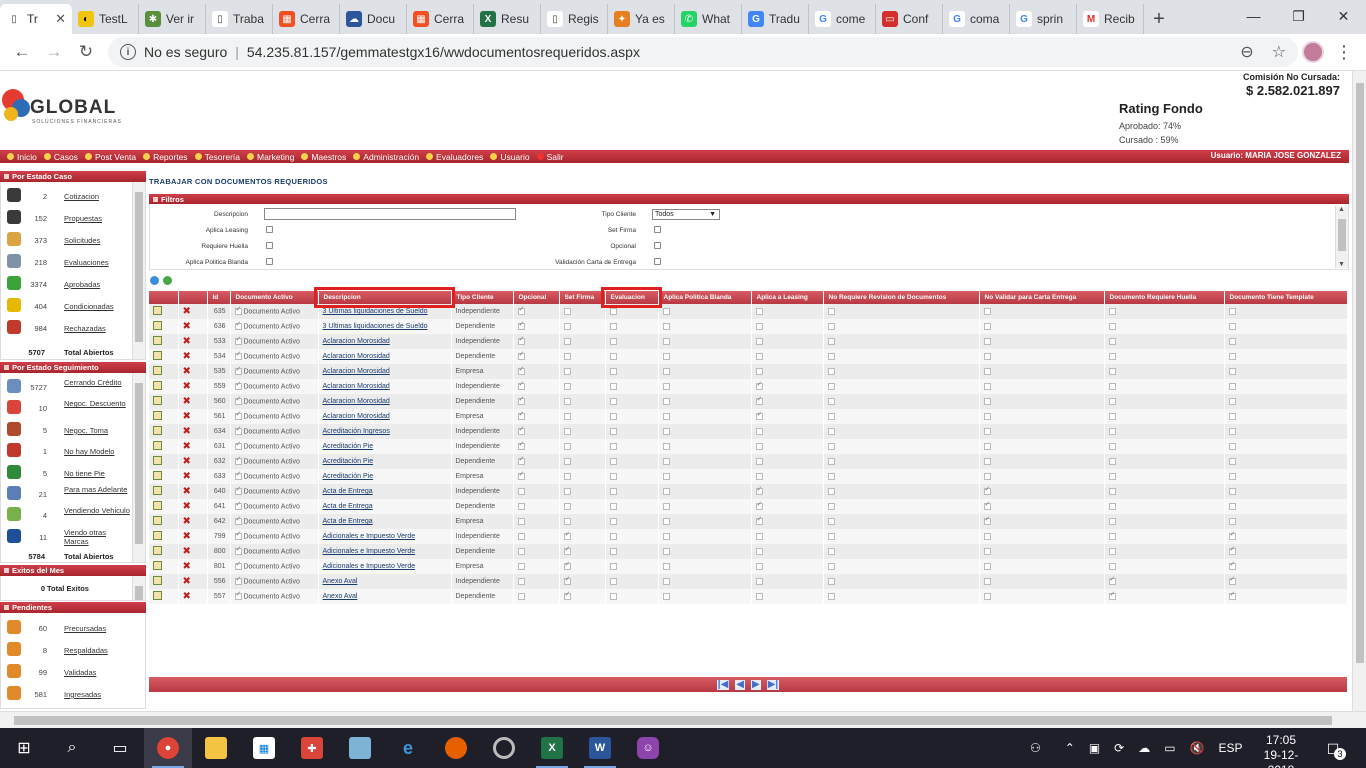 This screenshot has height=768, width=1366. I want to click on panel-row: 8 Respaldadas, so click(67, 650).